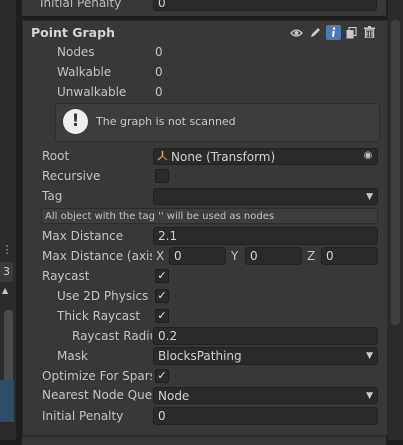 The image size is (403, 445). I want to click on use-2d-physics-label: Use 2D Physics, so click(103, 296).